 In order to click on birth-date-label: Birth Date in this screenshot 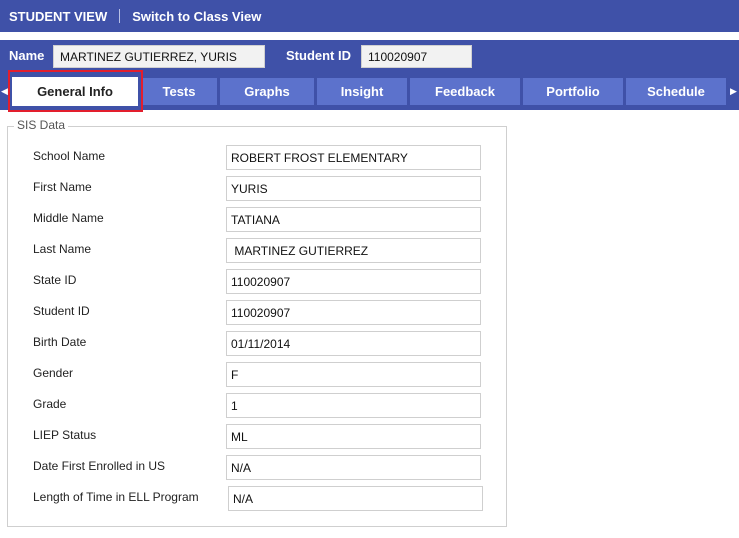, I will do `click(60, 342)`.